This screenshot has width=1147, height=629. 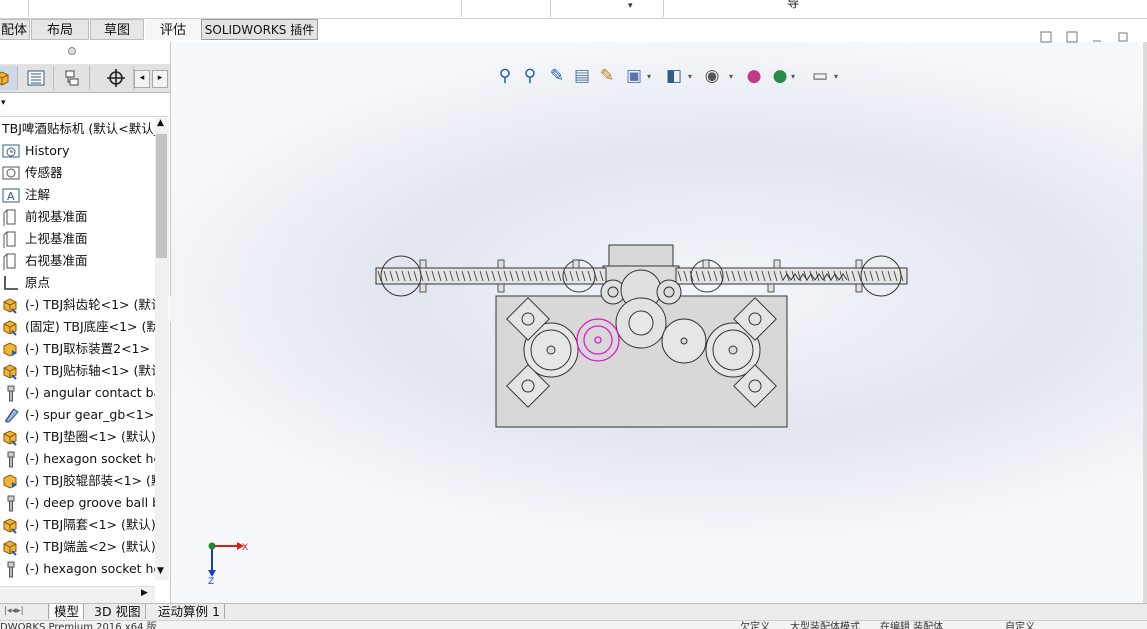 I want to click on tree-item-label: (-) angular contact bal, so click(x=90, y=392).